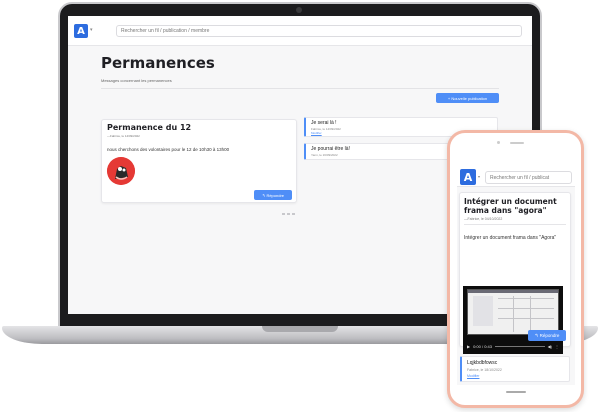 Image resolution: width=600 pixels, height=412 pixels. I want to click on reply-title: Je serai là !, so click(324, 123).